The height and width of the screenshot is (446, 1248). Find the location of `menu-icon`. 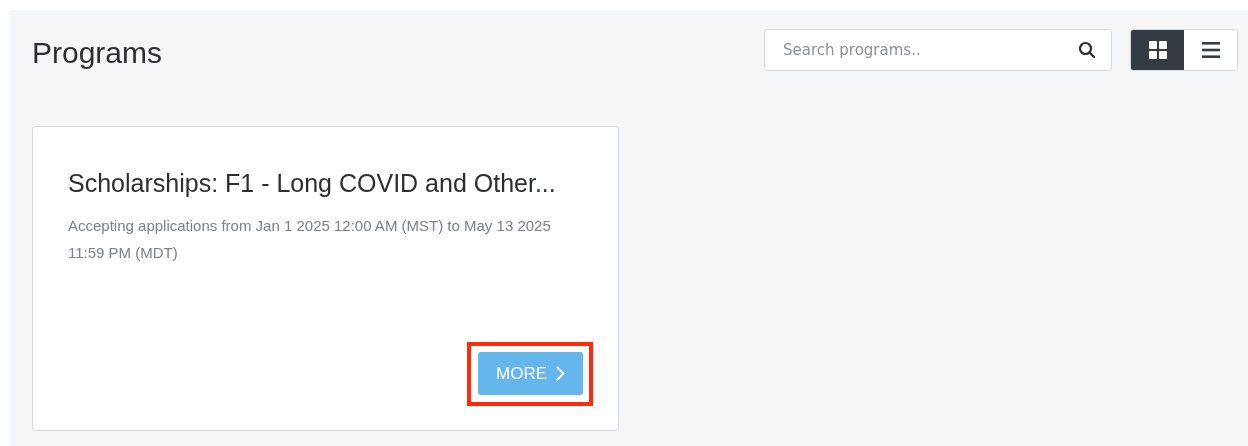

menu-icon is located at coordinates (1210, 50).